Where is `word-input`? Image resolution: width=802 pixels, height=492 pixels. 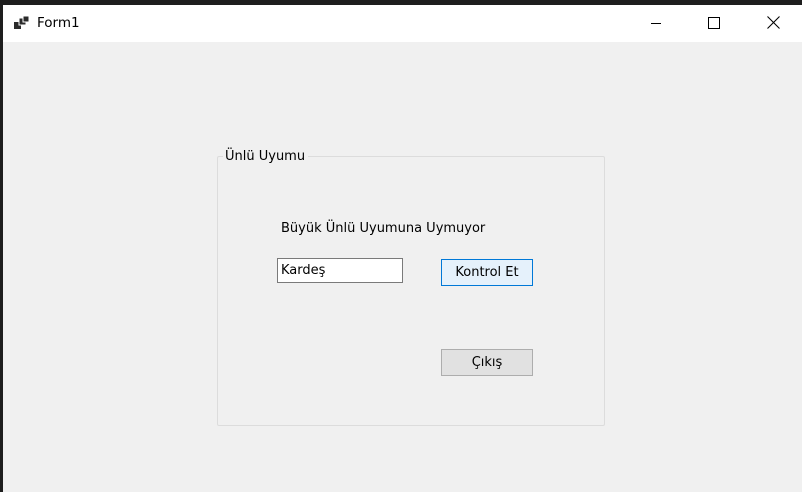
word-input is located at coordinates (340, 270).